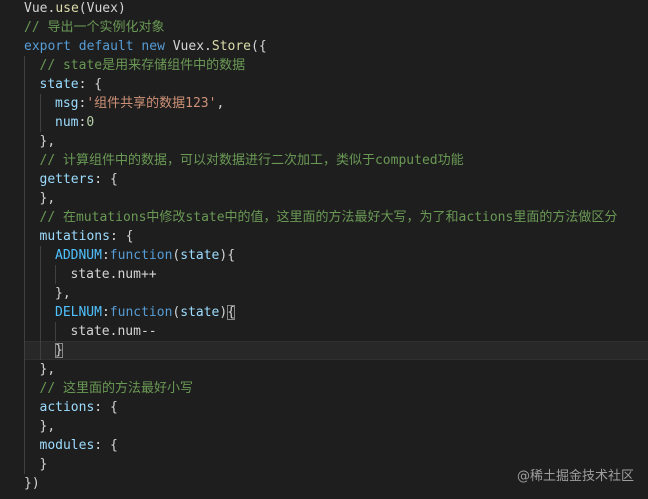 The image size is (648, 499). What do you see at coordinates (90, 122) in the screenshot?
I see `code-token: 0` at bounding box center [90, 122].